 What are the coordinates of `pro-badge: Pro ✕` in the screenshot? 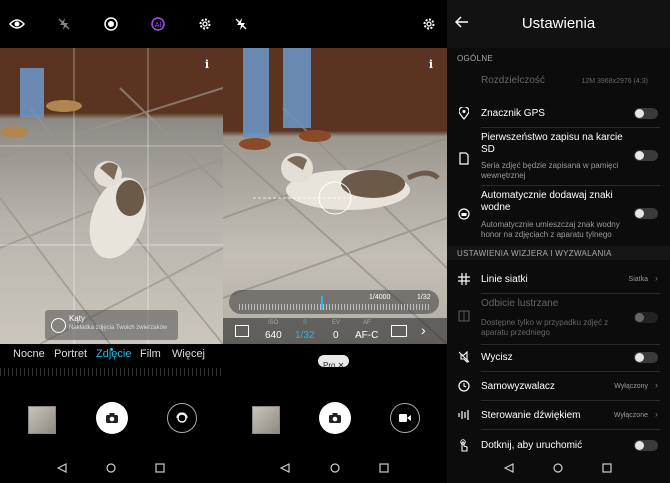 It's located at (334, 362).